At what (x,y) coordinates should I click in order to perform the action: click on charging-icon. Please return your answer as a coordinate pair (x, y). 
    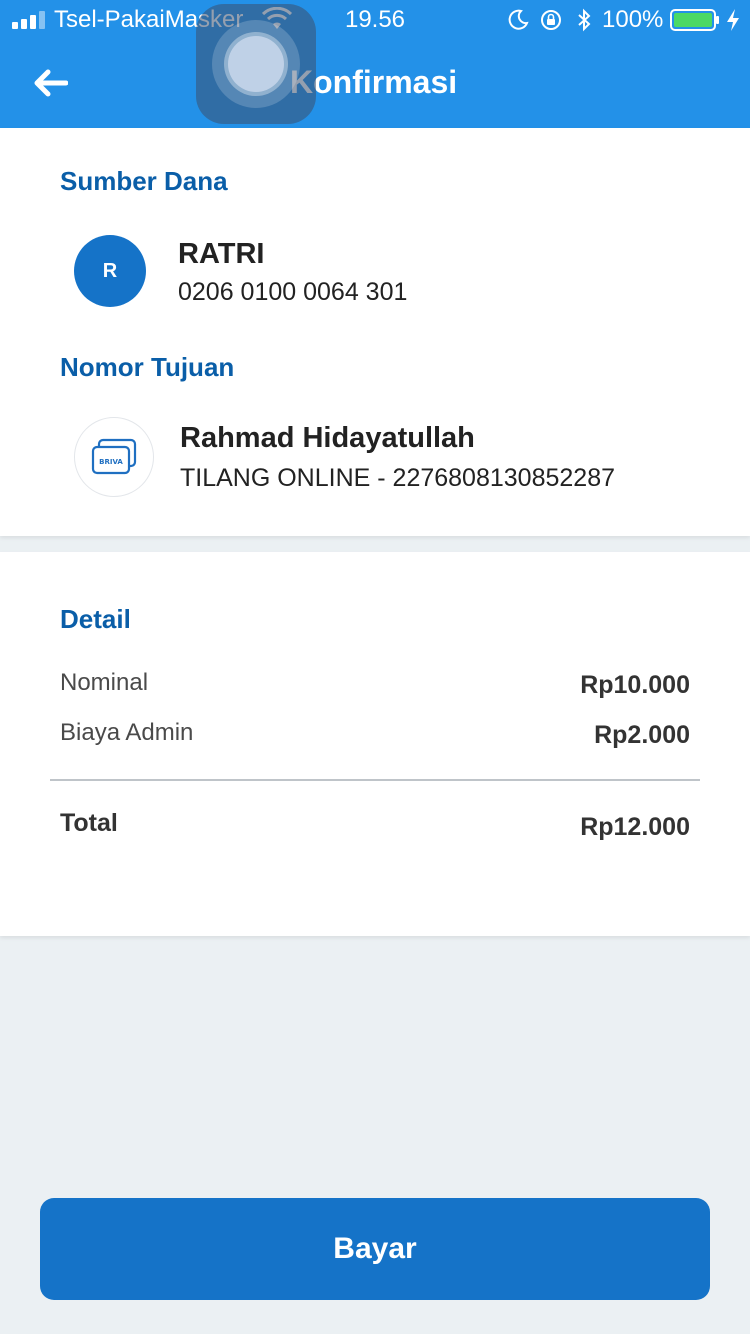
    Looking at the image, I should click on (733, 20).